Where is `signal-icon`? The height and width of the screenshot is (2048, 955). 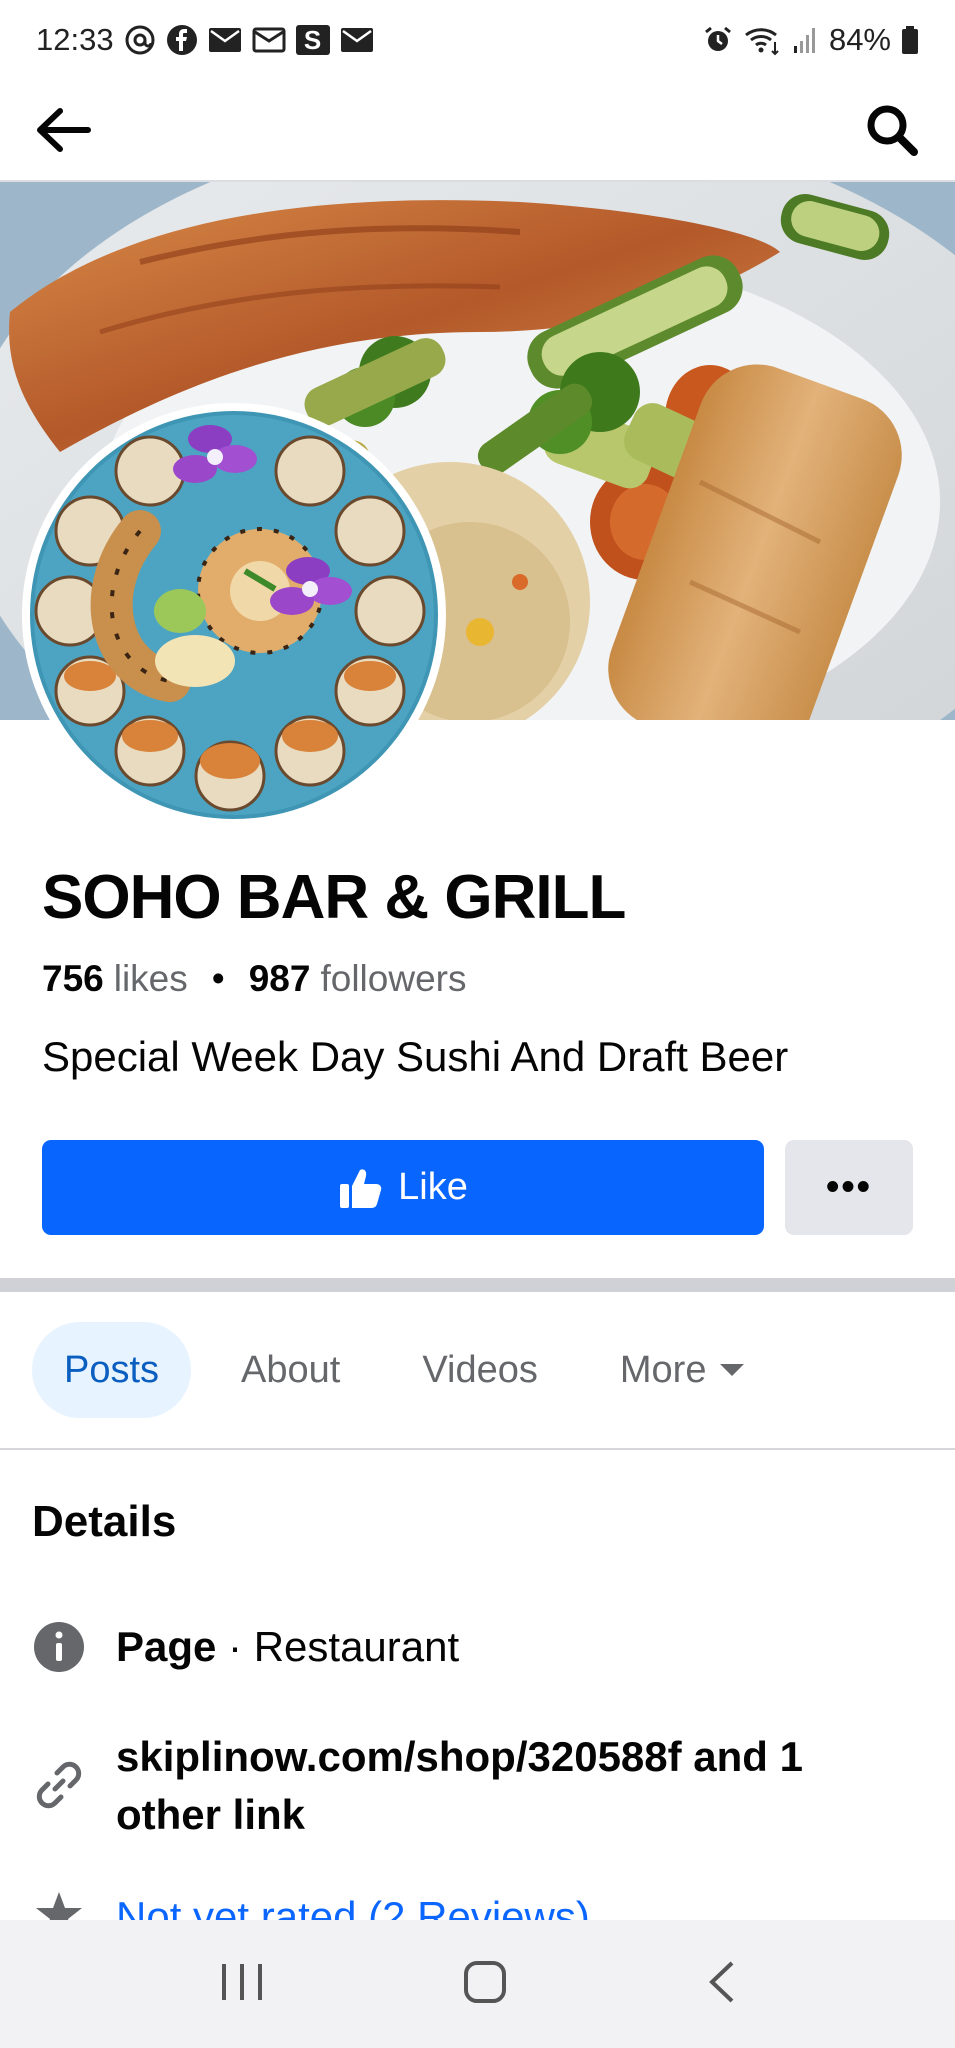 signal-icon is located at coordinates (806, 40).